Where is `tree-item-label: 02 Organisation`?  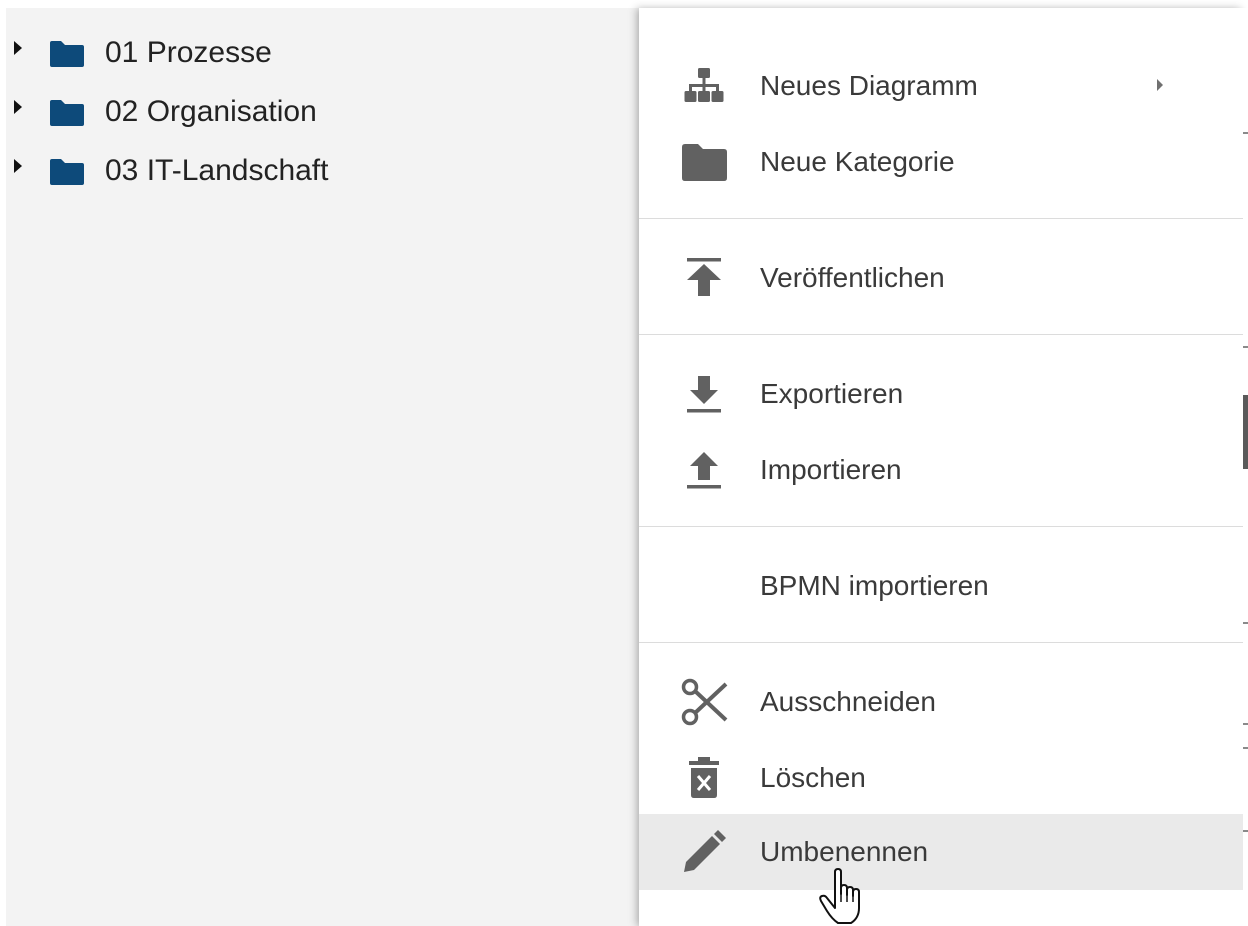
tree-item-label: 02 Organisation is located at coordinates (211, 111).